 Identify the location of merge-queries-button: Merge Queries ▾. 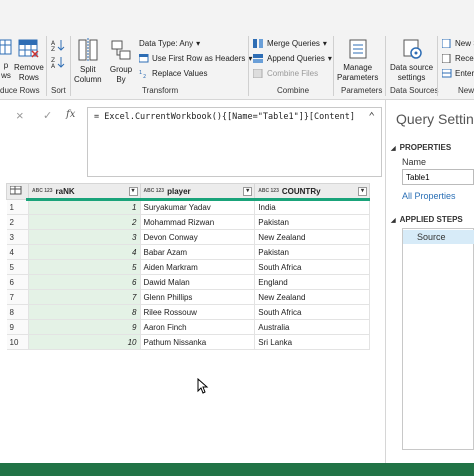
(290, 43).